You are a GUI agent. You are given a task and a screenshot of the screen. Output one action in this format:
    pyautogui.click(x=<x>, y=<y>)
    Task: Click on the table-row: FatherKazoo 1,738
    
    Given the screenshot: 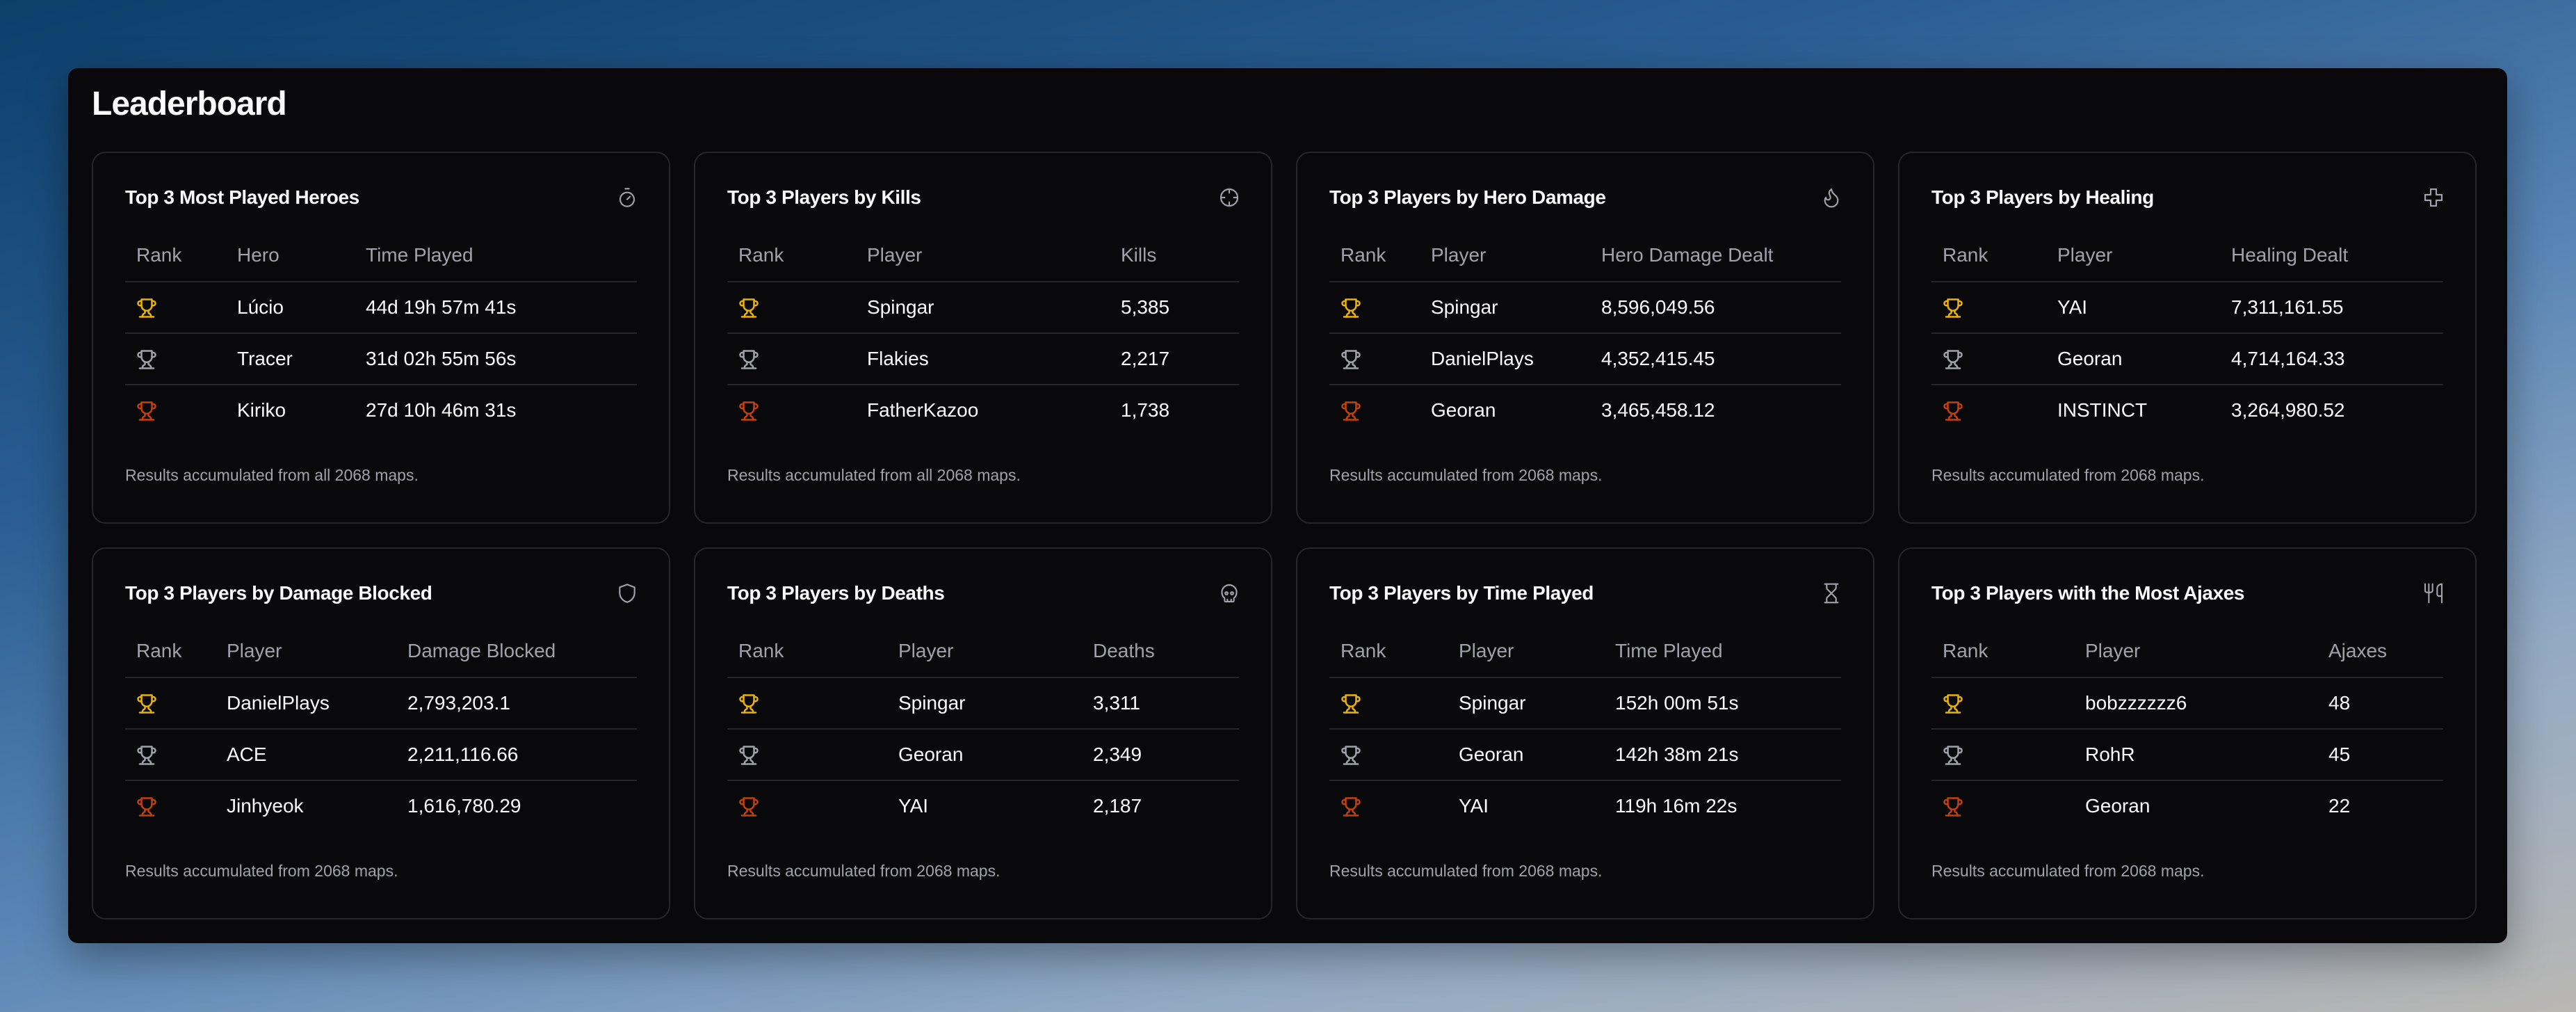 What is the action you would take?
    pyautogui.click(x=983, y=410)
    